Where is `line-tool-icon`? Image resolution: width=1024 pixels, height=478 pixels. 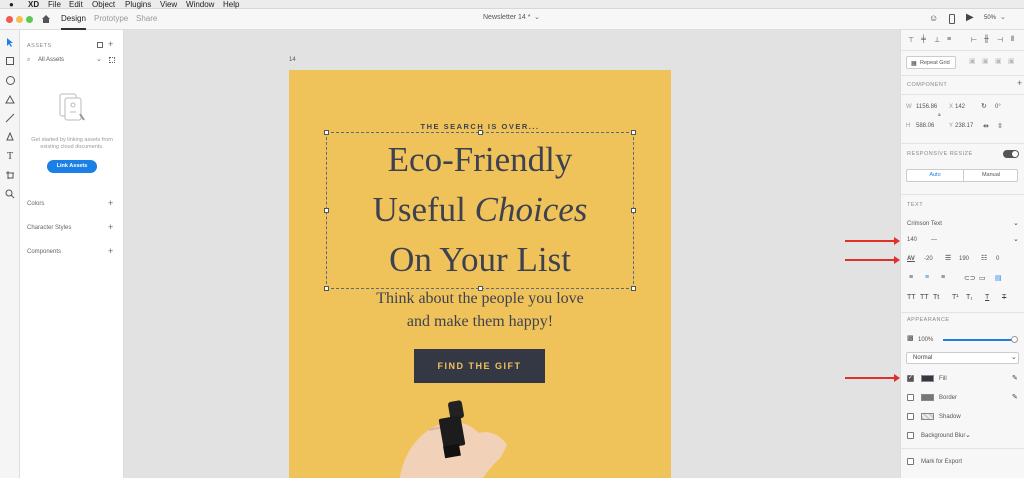
line-tool-icon is located at coordinates (10, 118).